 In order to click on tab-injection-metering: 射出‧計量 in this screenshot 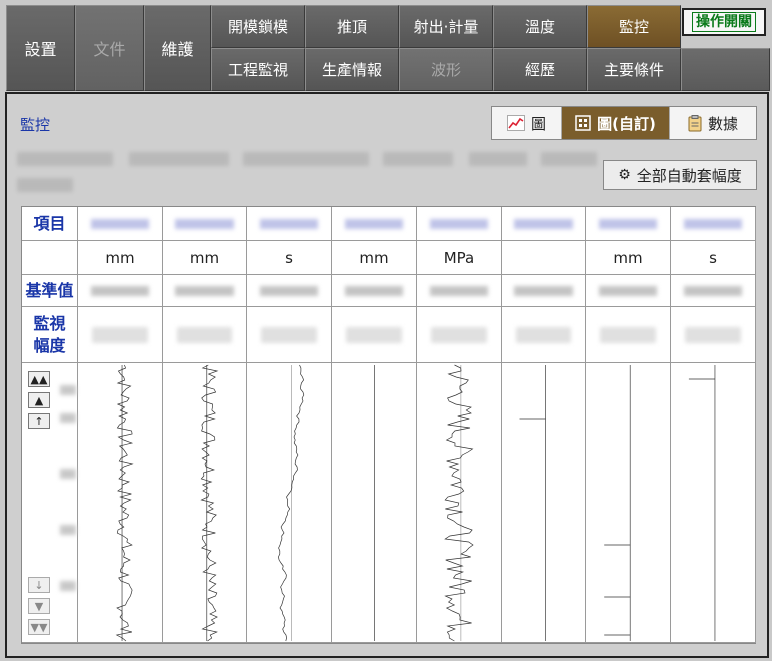, I will do `click(446, 26)`.